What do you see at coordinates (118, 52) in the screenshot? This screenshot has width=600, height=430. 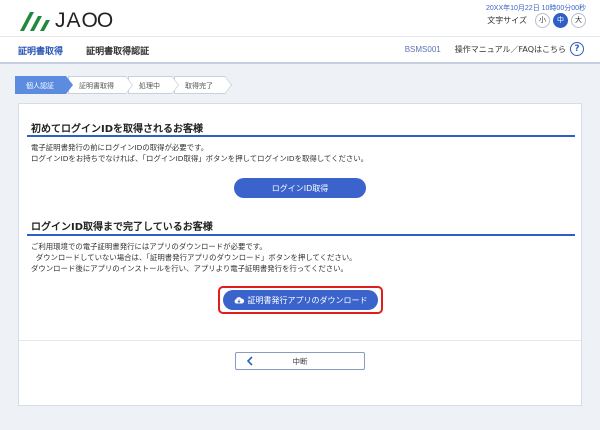 I see `page-title: 証明書取得認証` at bounding box center [118, 52].